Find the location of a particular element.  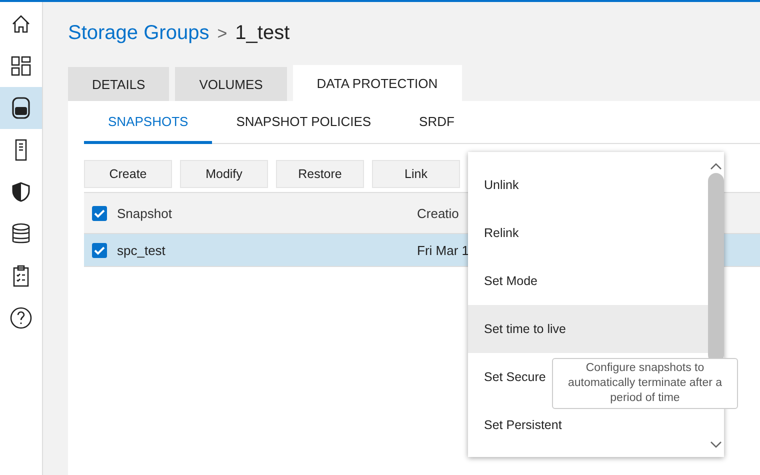

column-header: Snapshot is located at coordinates (145, 213).